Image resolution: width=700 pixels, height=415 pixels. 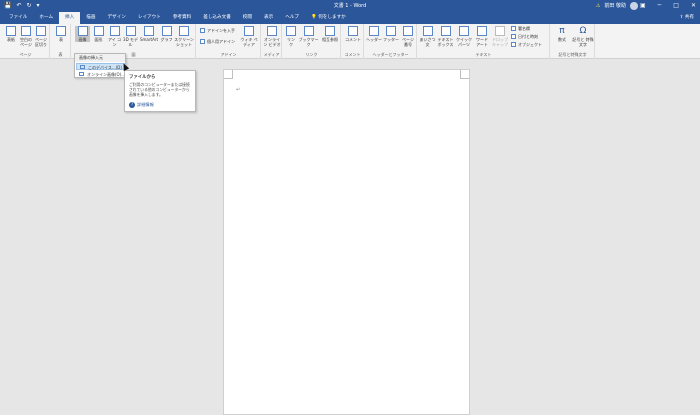 What do you see at coordinates (82, 34) in the screenshot?
I see `pictures-button: 画像` at bounding box center [82, 34].